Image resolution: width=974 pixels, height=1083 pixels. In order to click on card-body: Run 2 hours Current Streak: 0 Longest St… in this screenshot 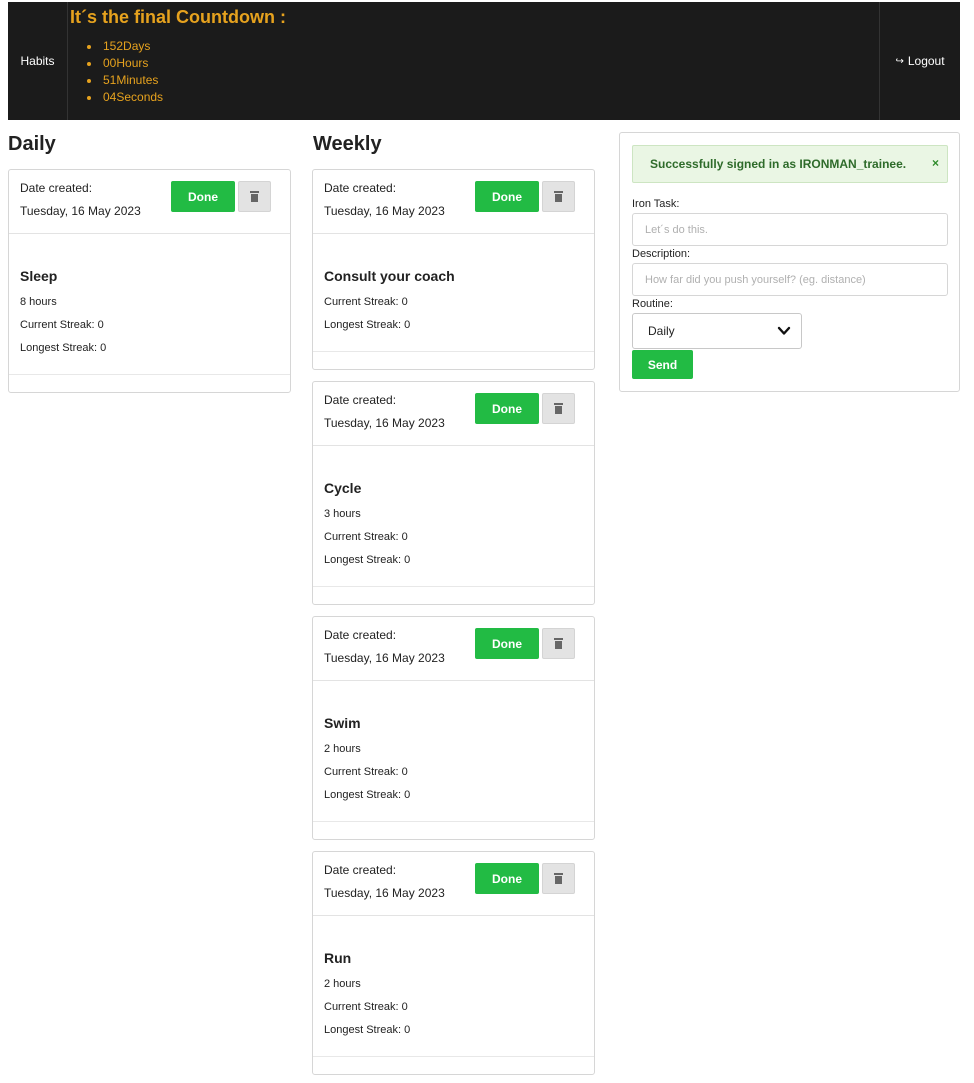, I will do `click(453, 986)`.